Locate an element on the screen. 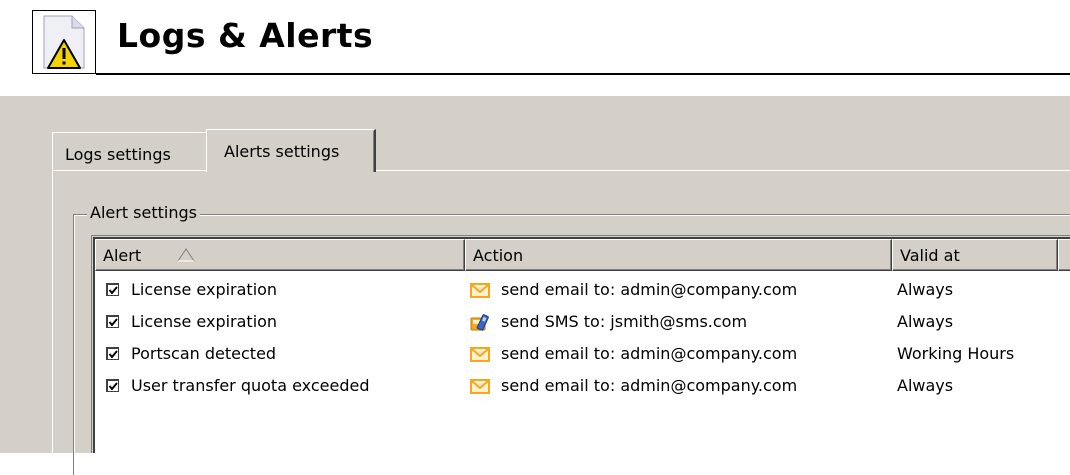 The image size is (1070, 475). tab-logs-settings: Logs settings is located at coordinates (129, 151).